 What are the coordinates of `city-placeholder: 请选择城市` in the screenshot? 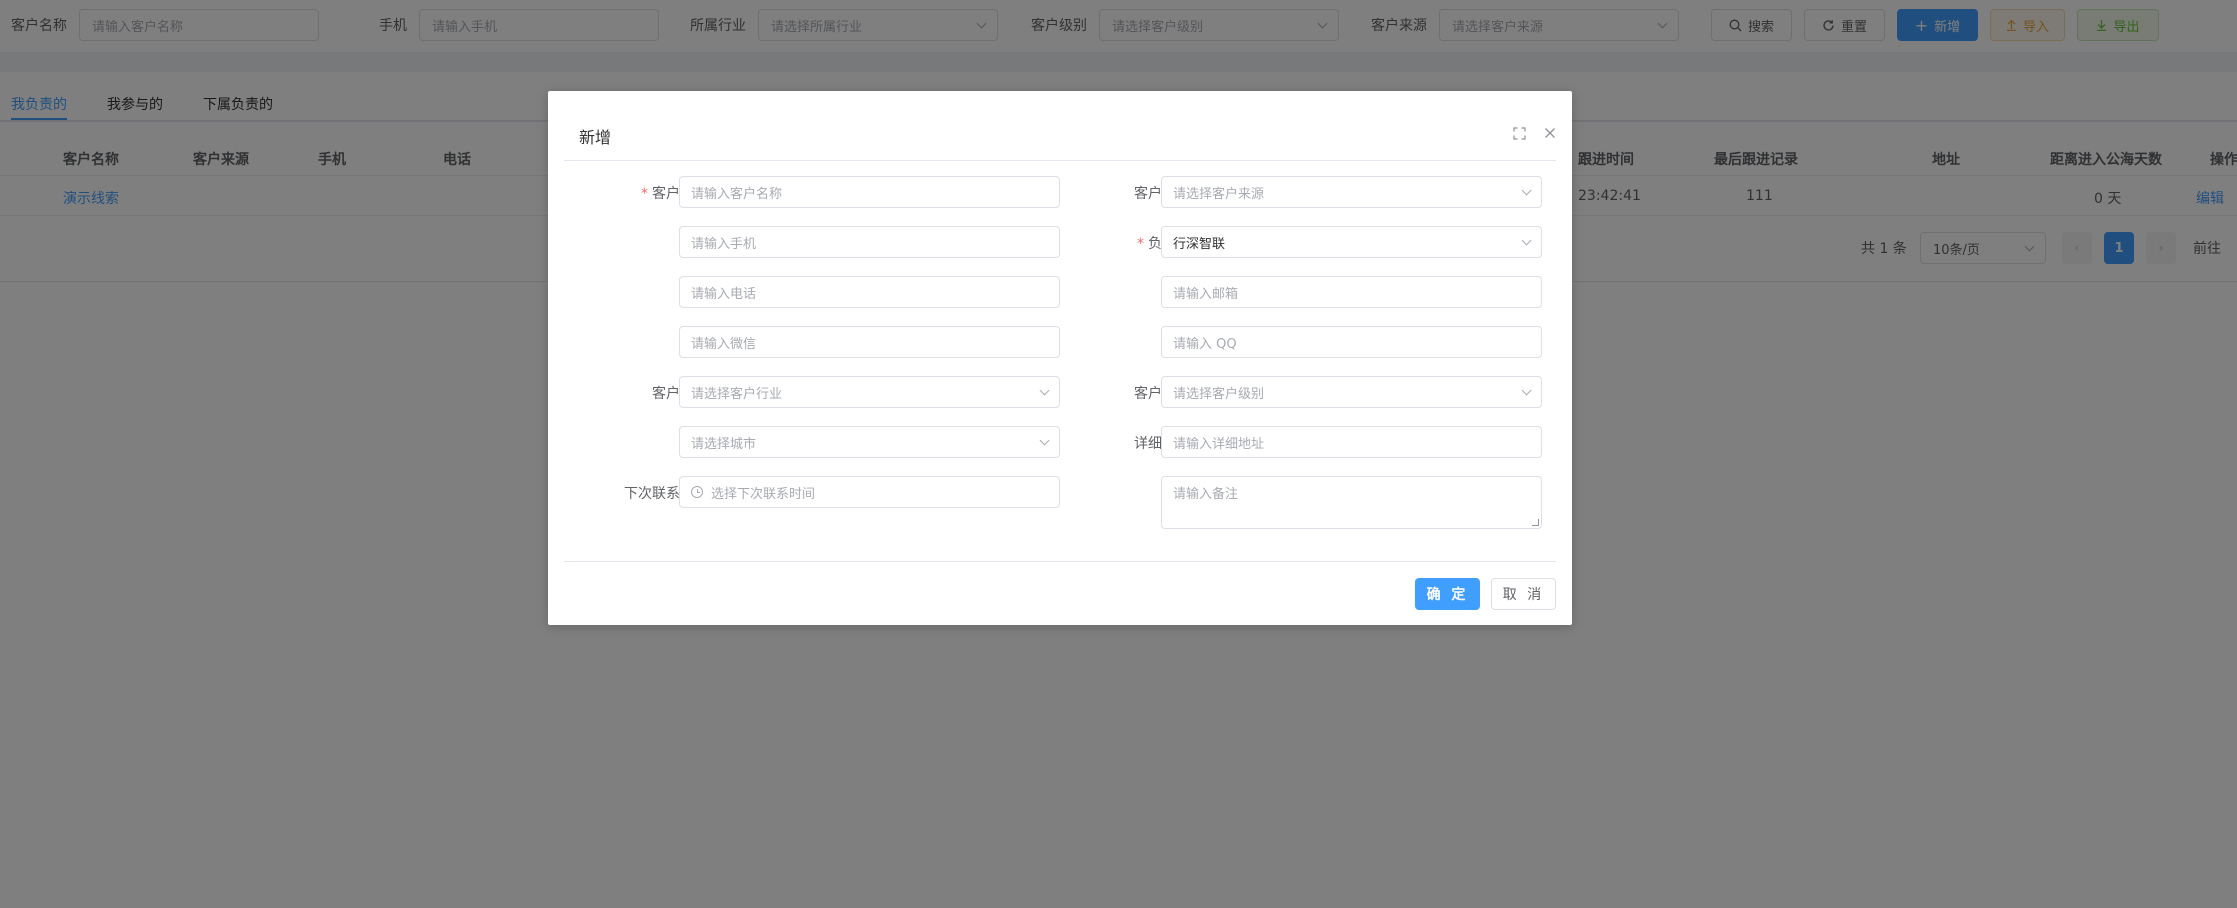 It's located at (724, 444).